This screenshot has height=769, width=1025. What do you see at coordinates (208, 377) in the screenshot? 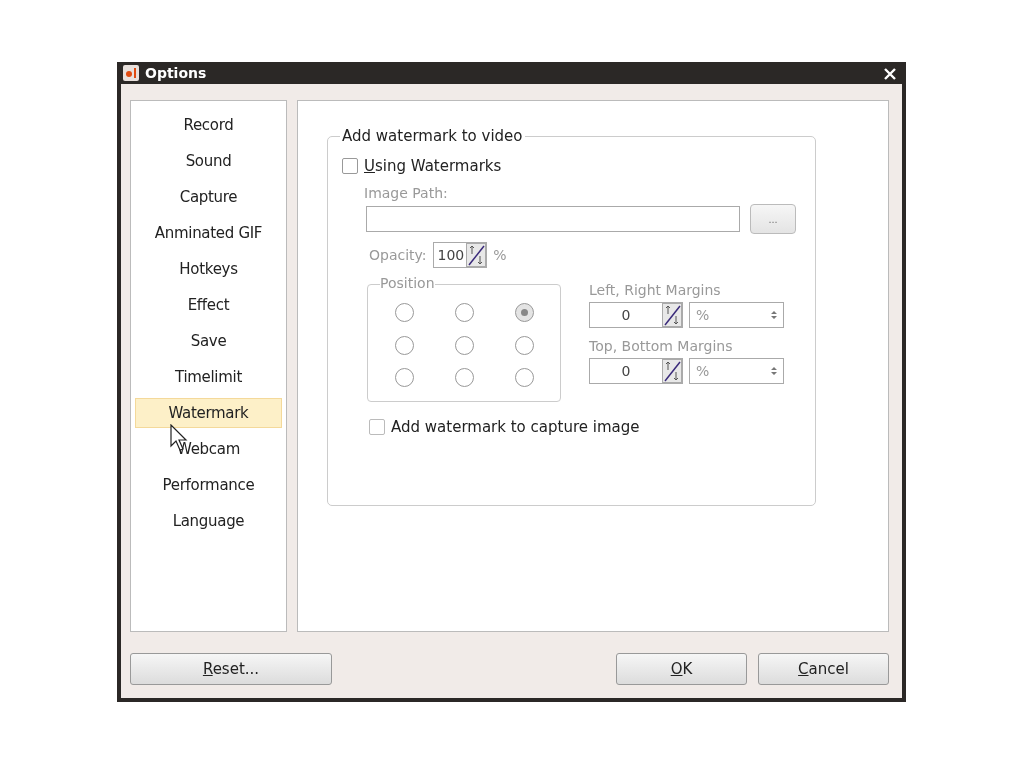
I see `sidebar-item: Timelimit` at bounding box center [208, 377].